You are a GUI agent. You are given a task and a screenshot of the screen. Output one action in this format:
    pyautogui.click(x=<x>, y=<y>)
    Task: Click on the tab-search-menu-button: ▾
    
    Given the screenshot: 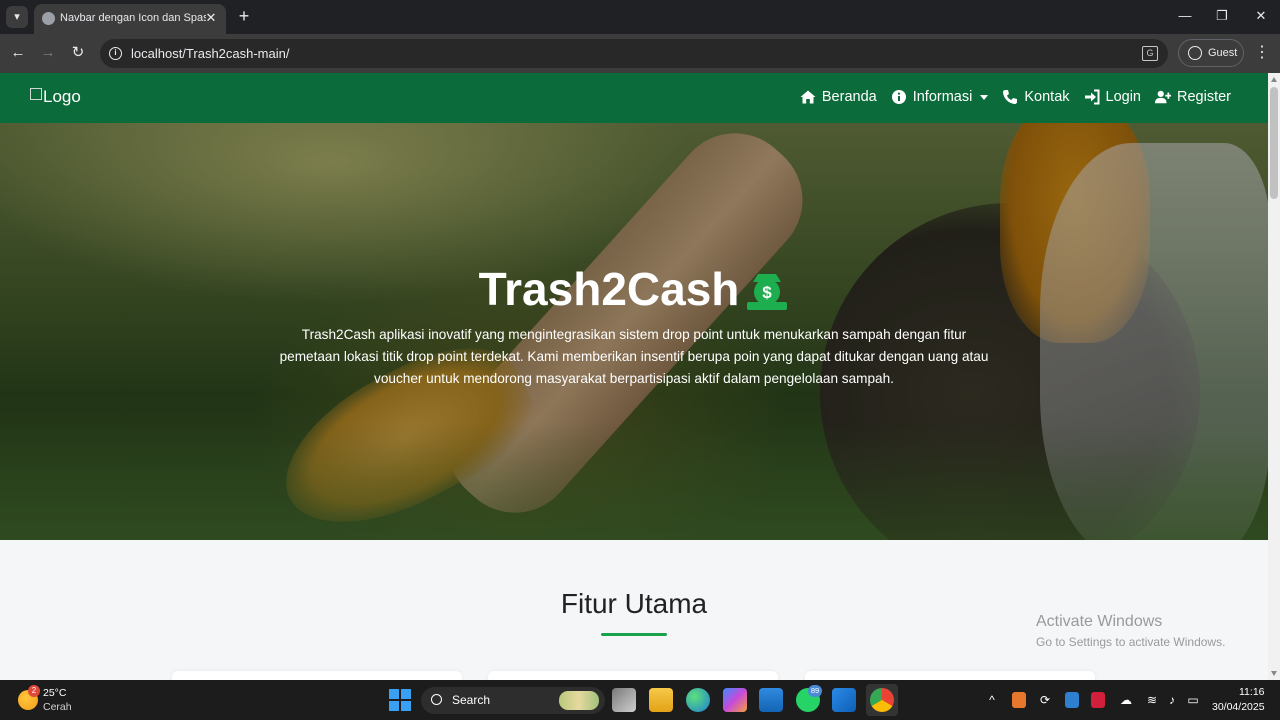 What is the action you would take?
    pyautogui.click(x=17, y=17)
    